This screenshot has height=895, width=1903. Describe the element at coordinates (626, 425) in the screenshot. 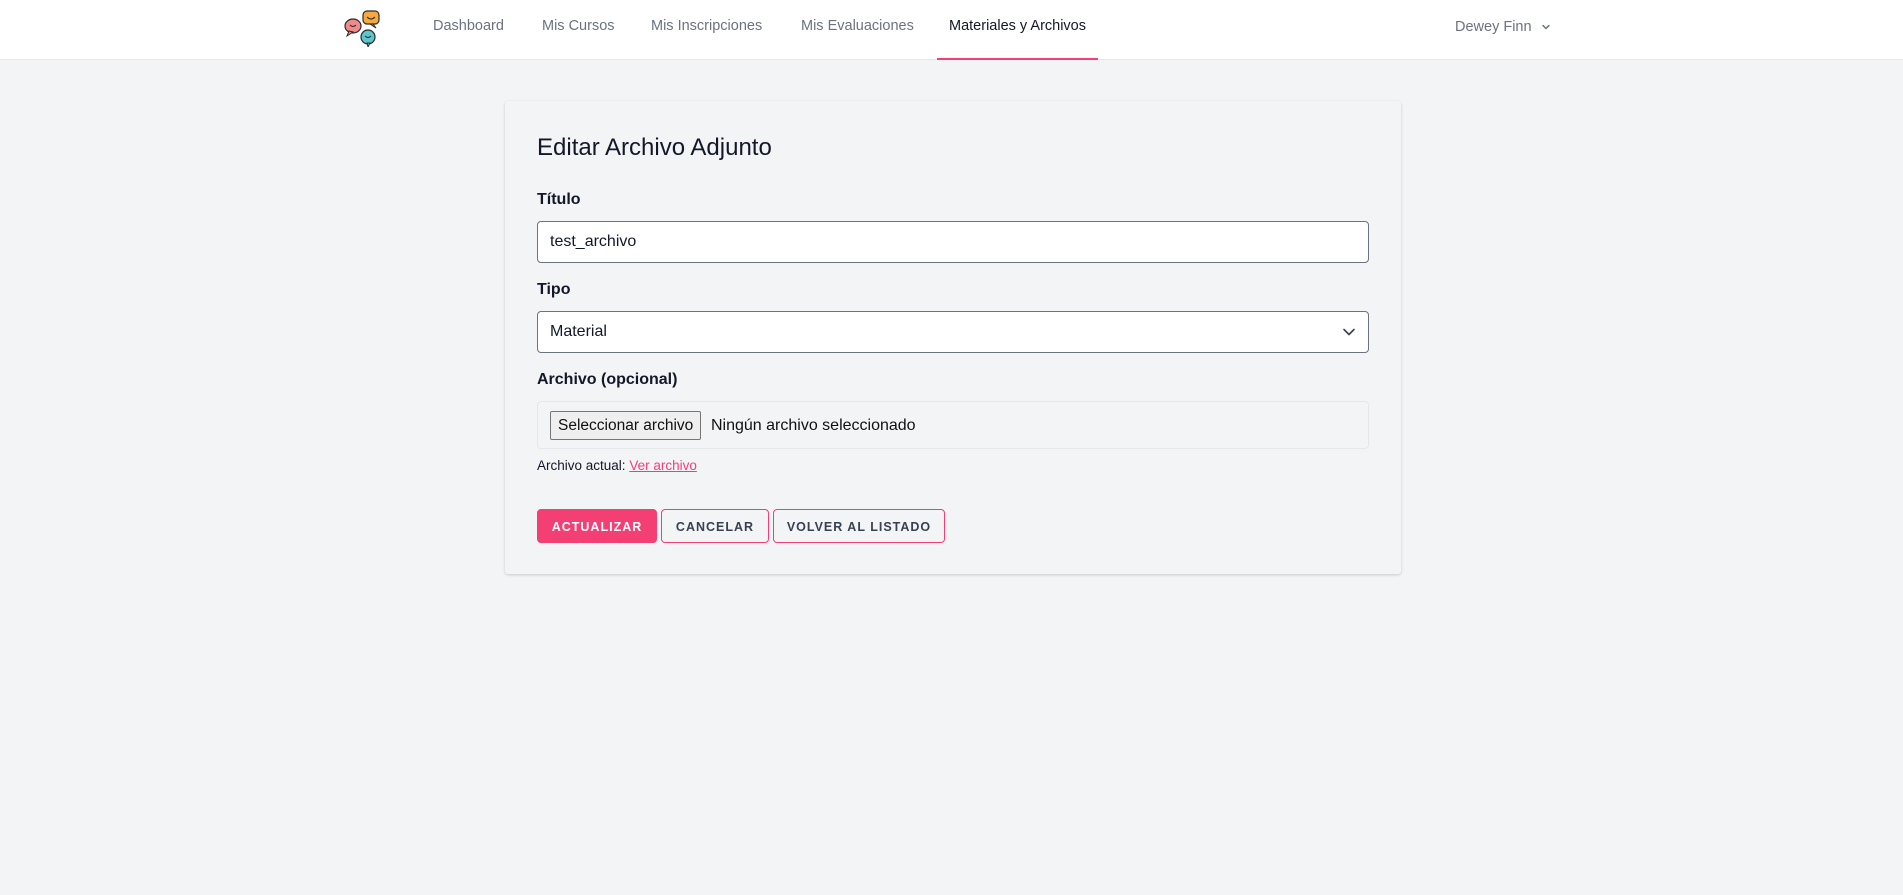

I see `choose-file-button: Seleccionar archivo` at that location.